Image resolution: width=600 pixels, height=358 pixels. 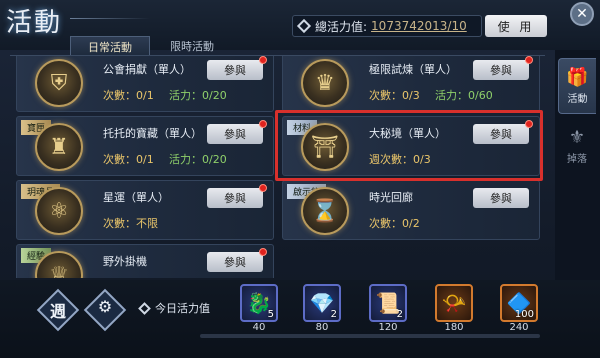 I want to click on side-tab-drops: ⚜ 掉落, so click(x=577, y=146).